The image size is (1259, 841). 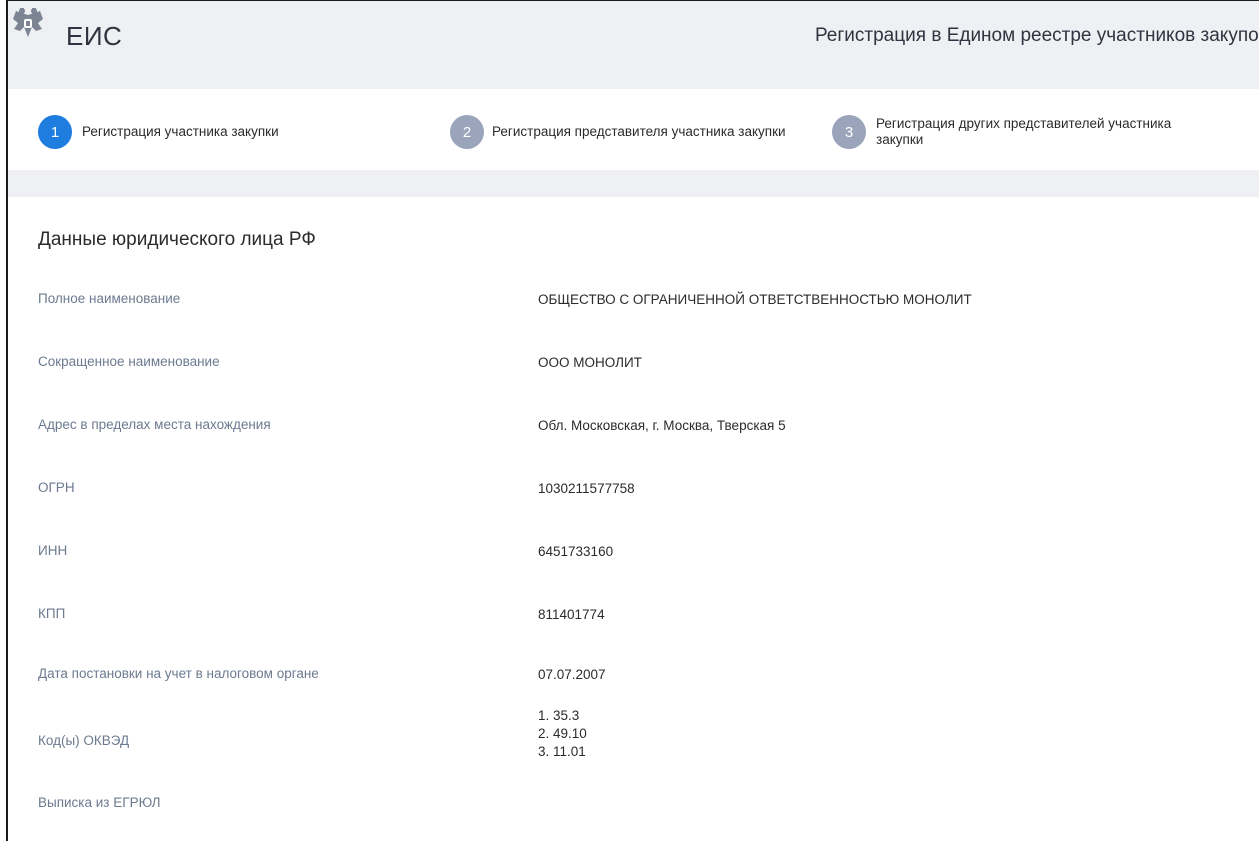 I want to click on okved-values: 1. 35.3 2. 49.10 3. 11.01, so click(x=562, y=734).